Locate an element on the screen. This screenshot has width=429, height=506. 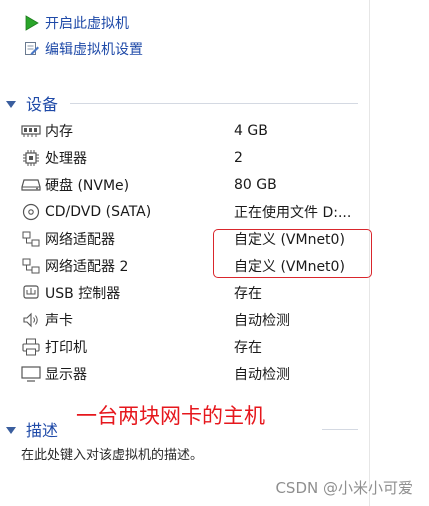
description-section-header: 描述 is located at coordinates (32, 429).